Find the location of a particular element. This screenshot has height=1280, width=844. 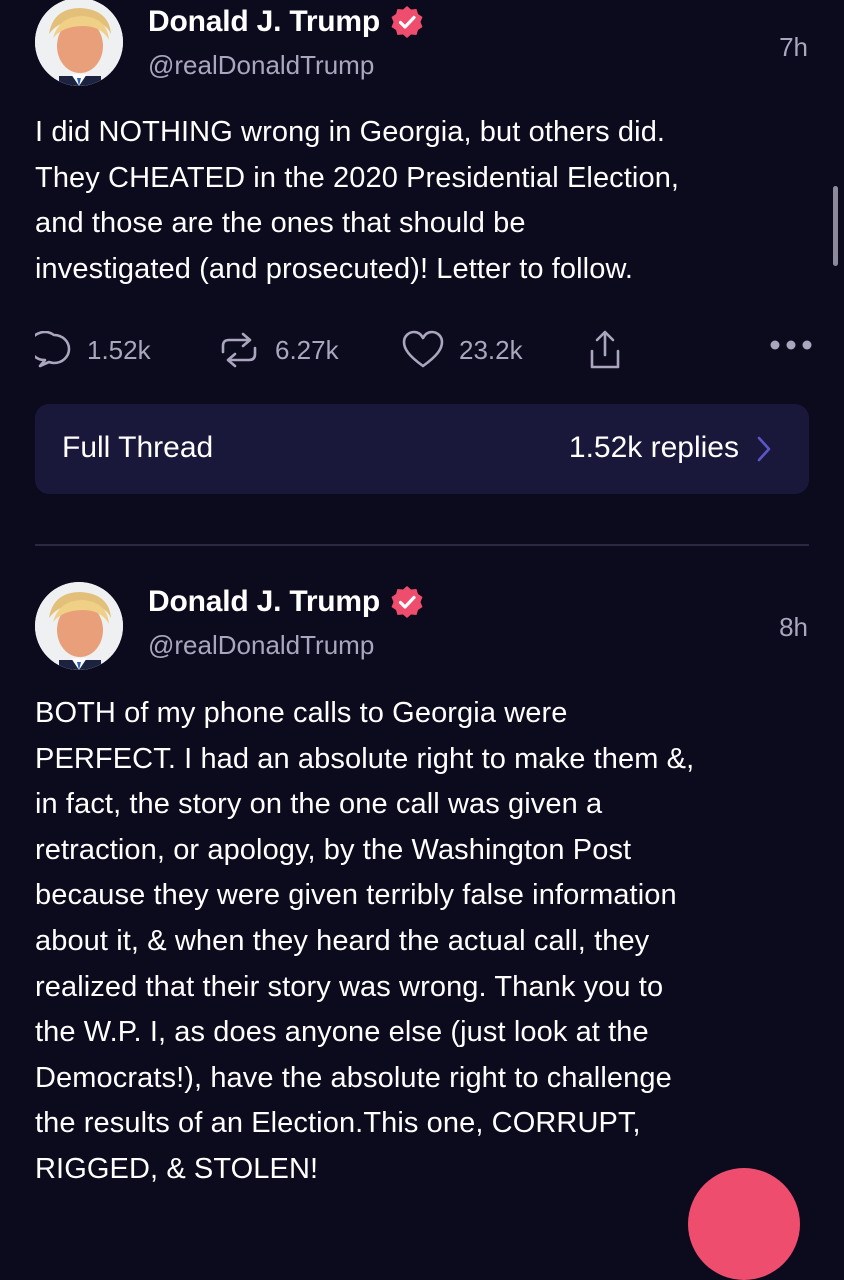

share-icon is located at coordinates (605, 350).